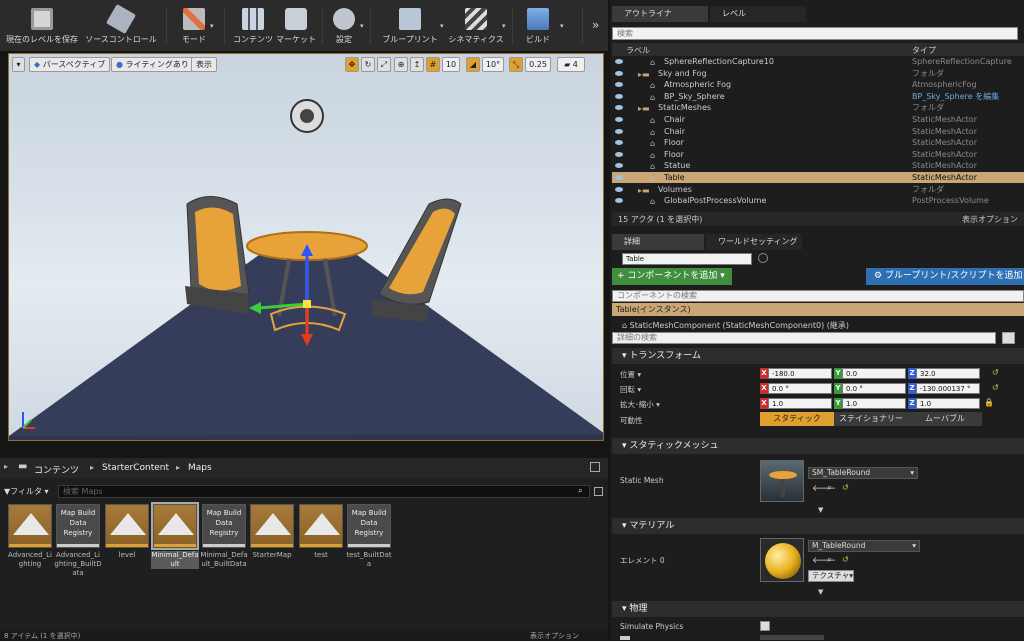  Describe the element at coordinates (990, 219) in the screenshot. I see `outliner-view-options: 表示オプション` at that location.